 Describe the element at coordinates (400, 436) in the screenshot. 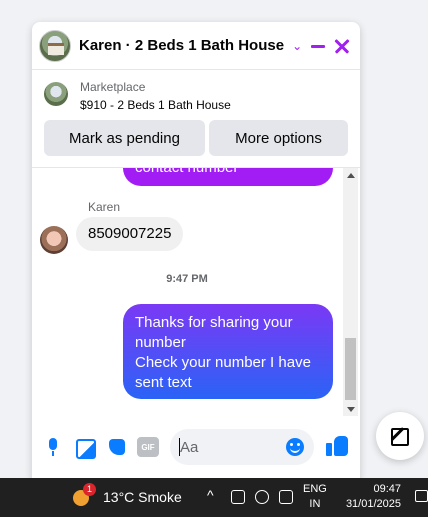

I see `new-message-button` at that location.